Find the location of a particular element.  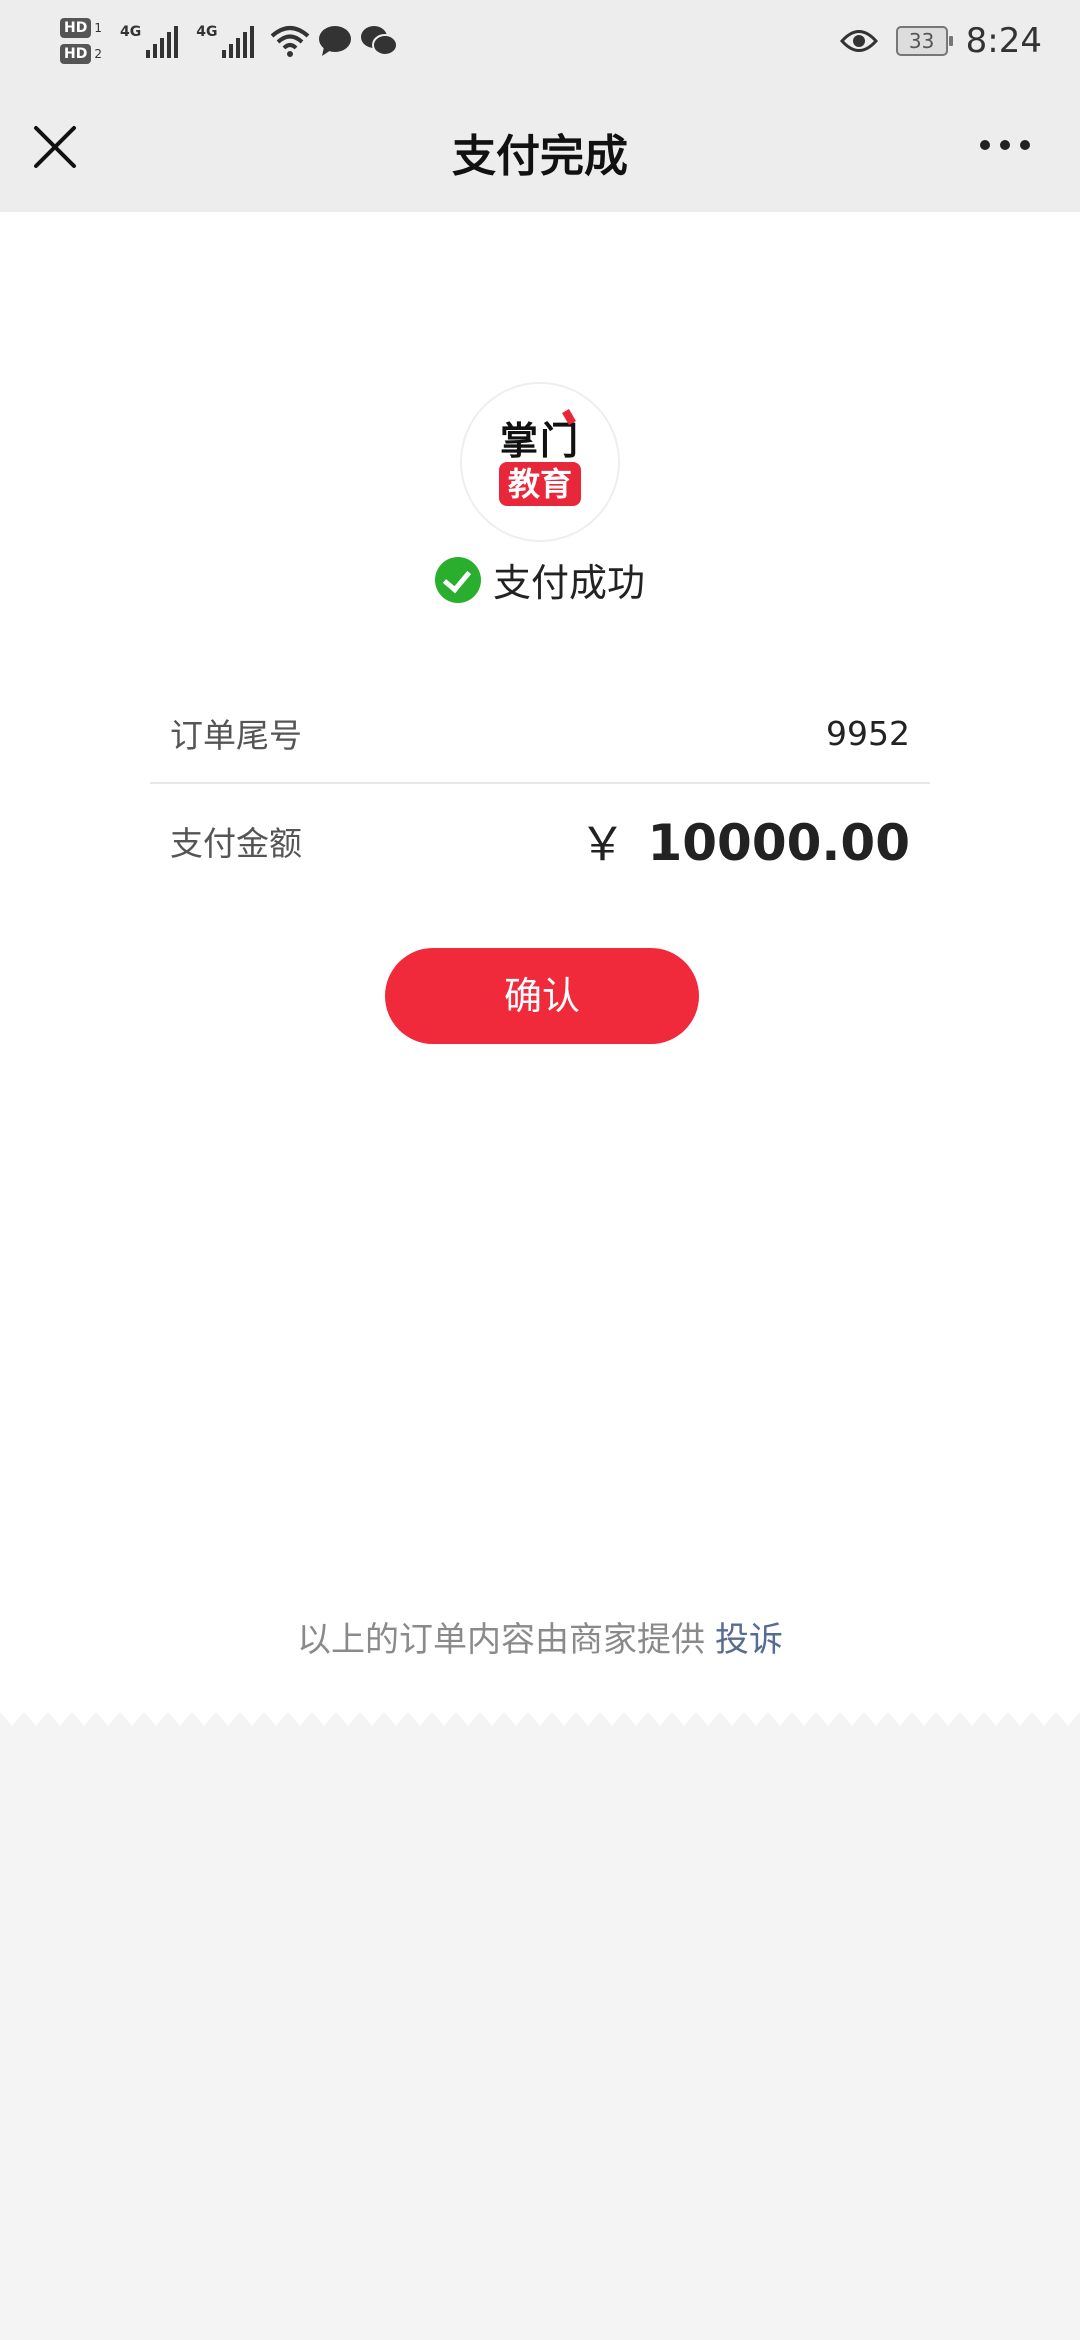

payment-amount-label: 支付金额 is located at coordinates (236, 843).